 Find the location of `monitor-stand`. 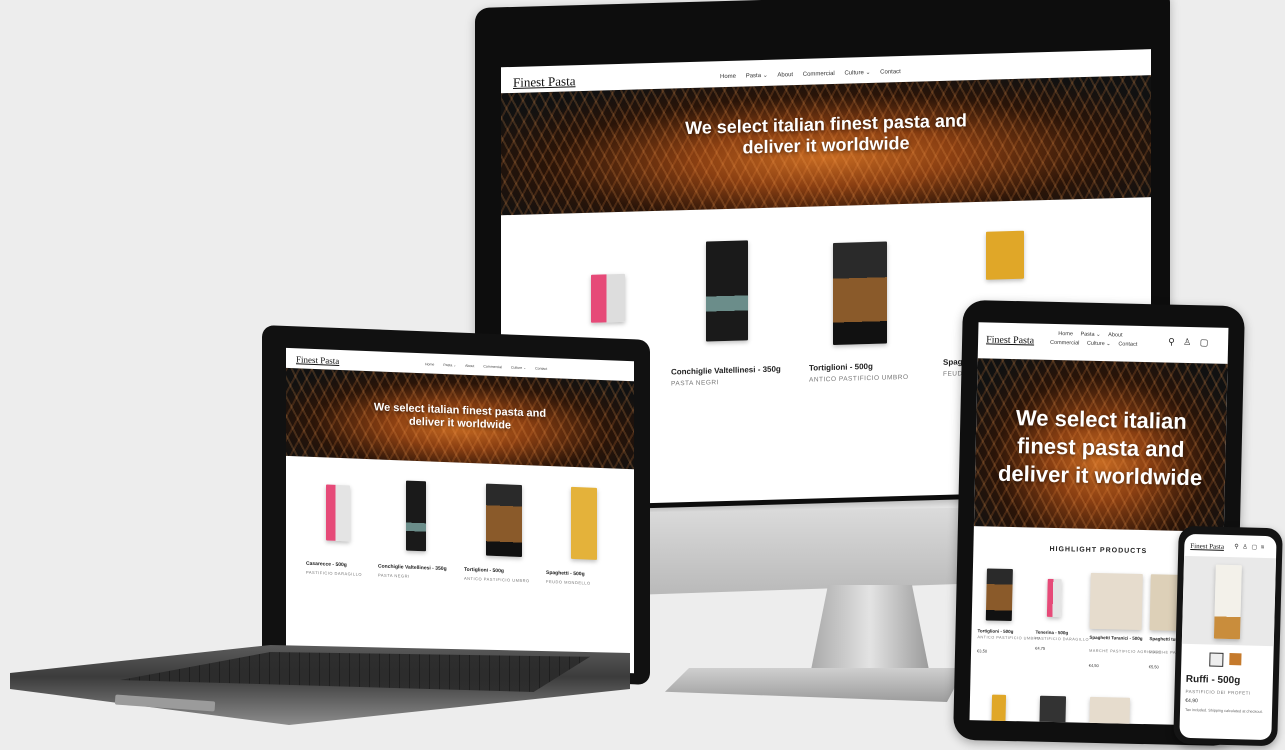

monitor-stand is located at coordinates (870, 630).